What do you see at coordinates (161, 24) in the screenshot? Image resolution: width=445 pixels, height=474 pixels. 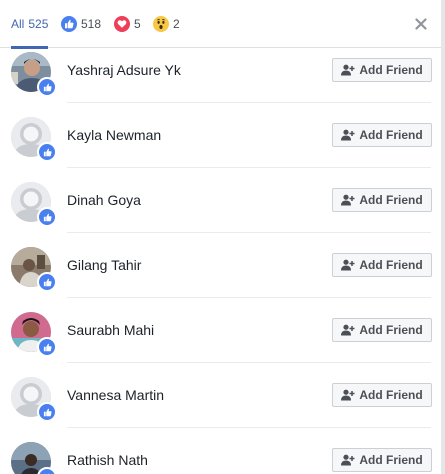 I see `wow-icon` at bounding box center [161, 24].